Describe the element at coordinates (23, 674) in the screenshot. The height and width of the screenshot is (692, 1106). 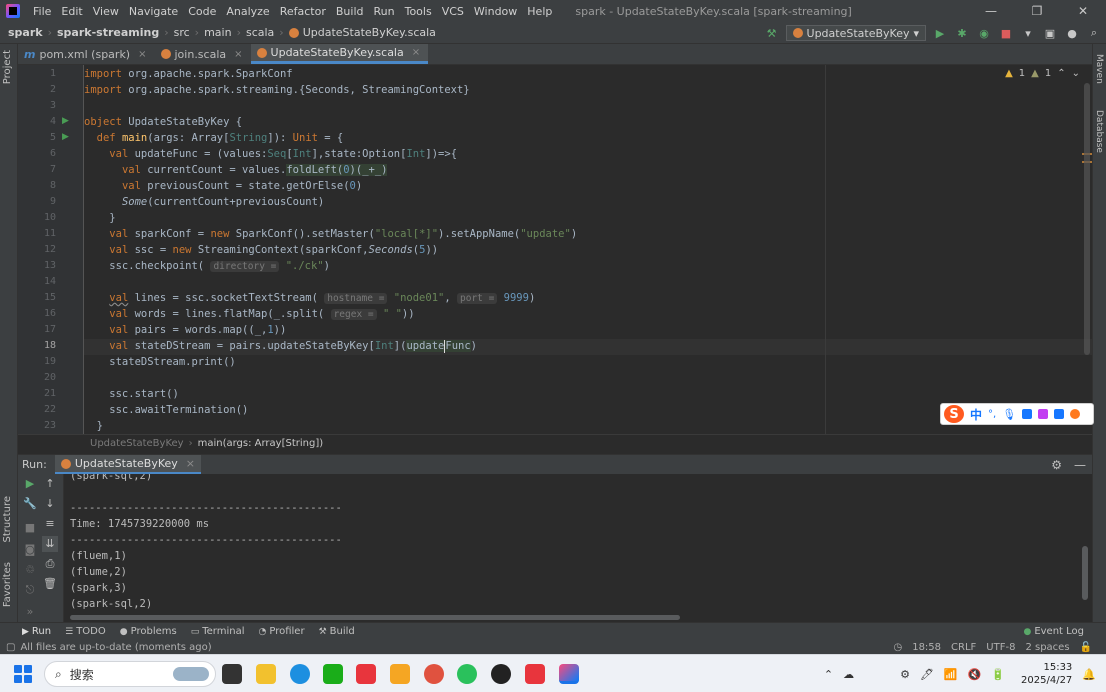
I see `start-button` at that location.